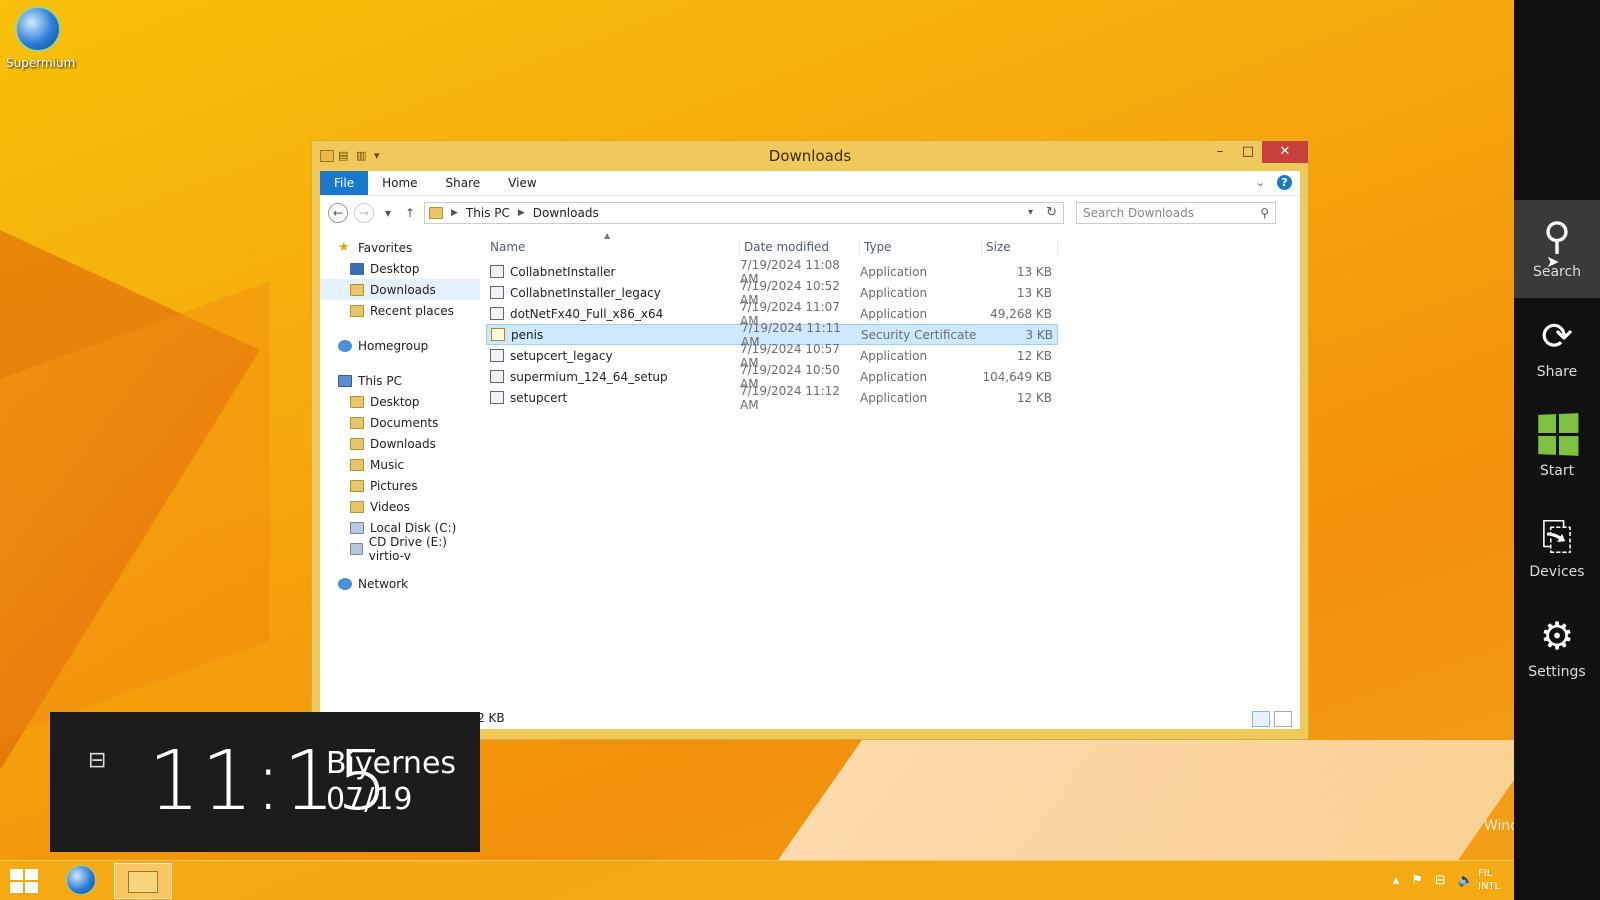 The image size is (1600, 900). I want to click on windows-logo-icon, so click(1557, 434).